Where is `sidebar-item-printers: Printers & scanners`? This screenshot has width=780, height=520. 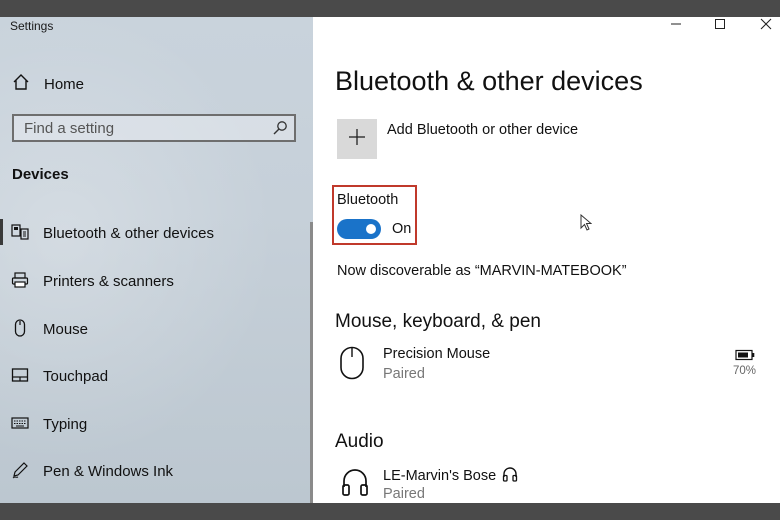
sidebar-item-printers: Printers & scanners is located at coordinates (150, 281).